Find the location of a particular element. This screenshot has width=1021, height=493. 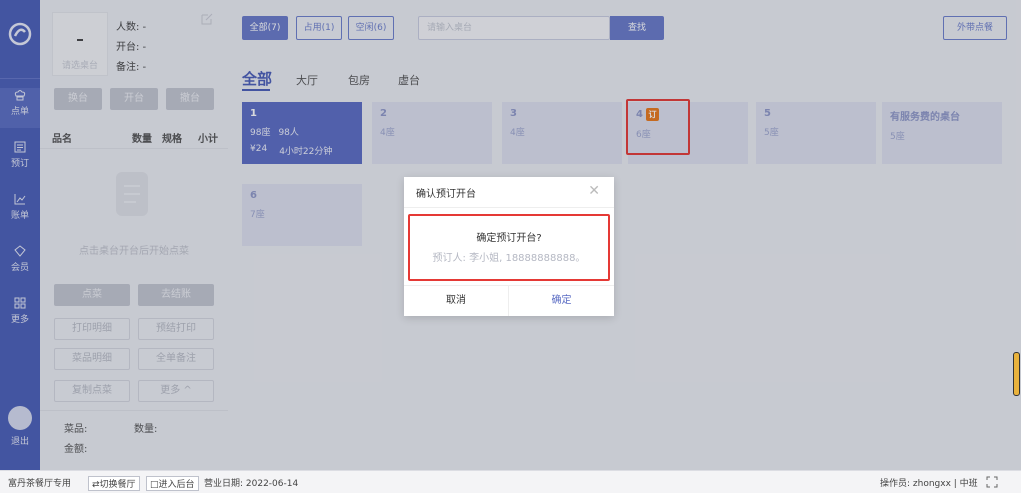

scroll-handle is located at coordinates (1016, 374).